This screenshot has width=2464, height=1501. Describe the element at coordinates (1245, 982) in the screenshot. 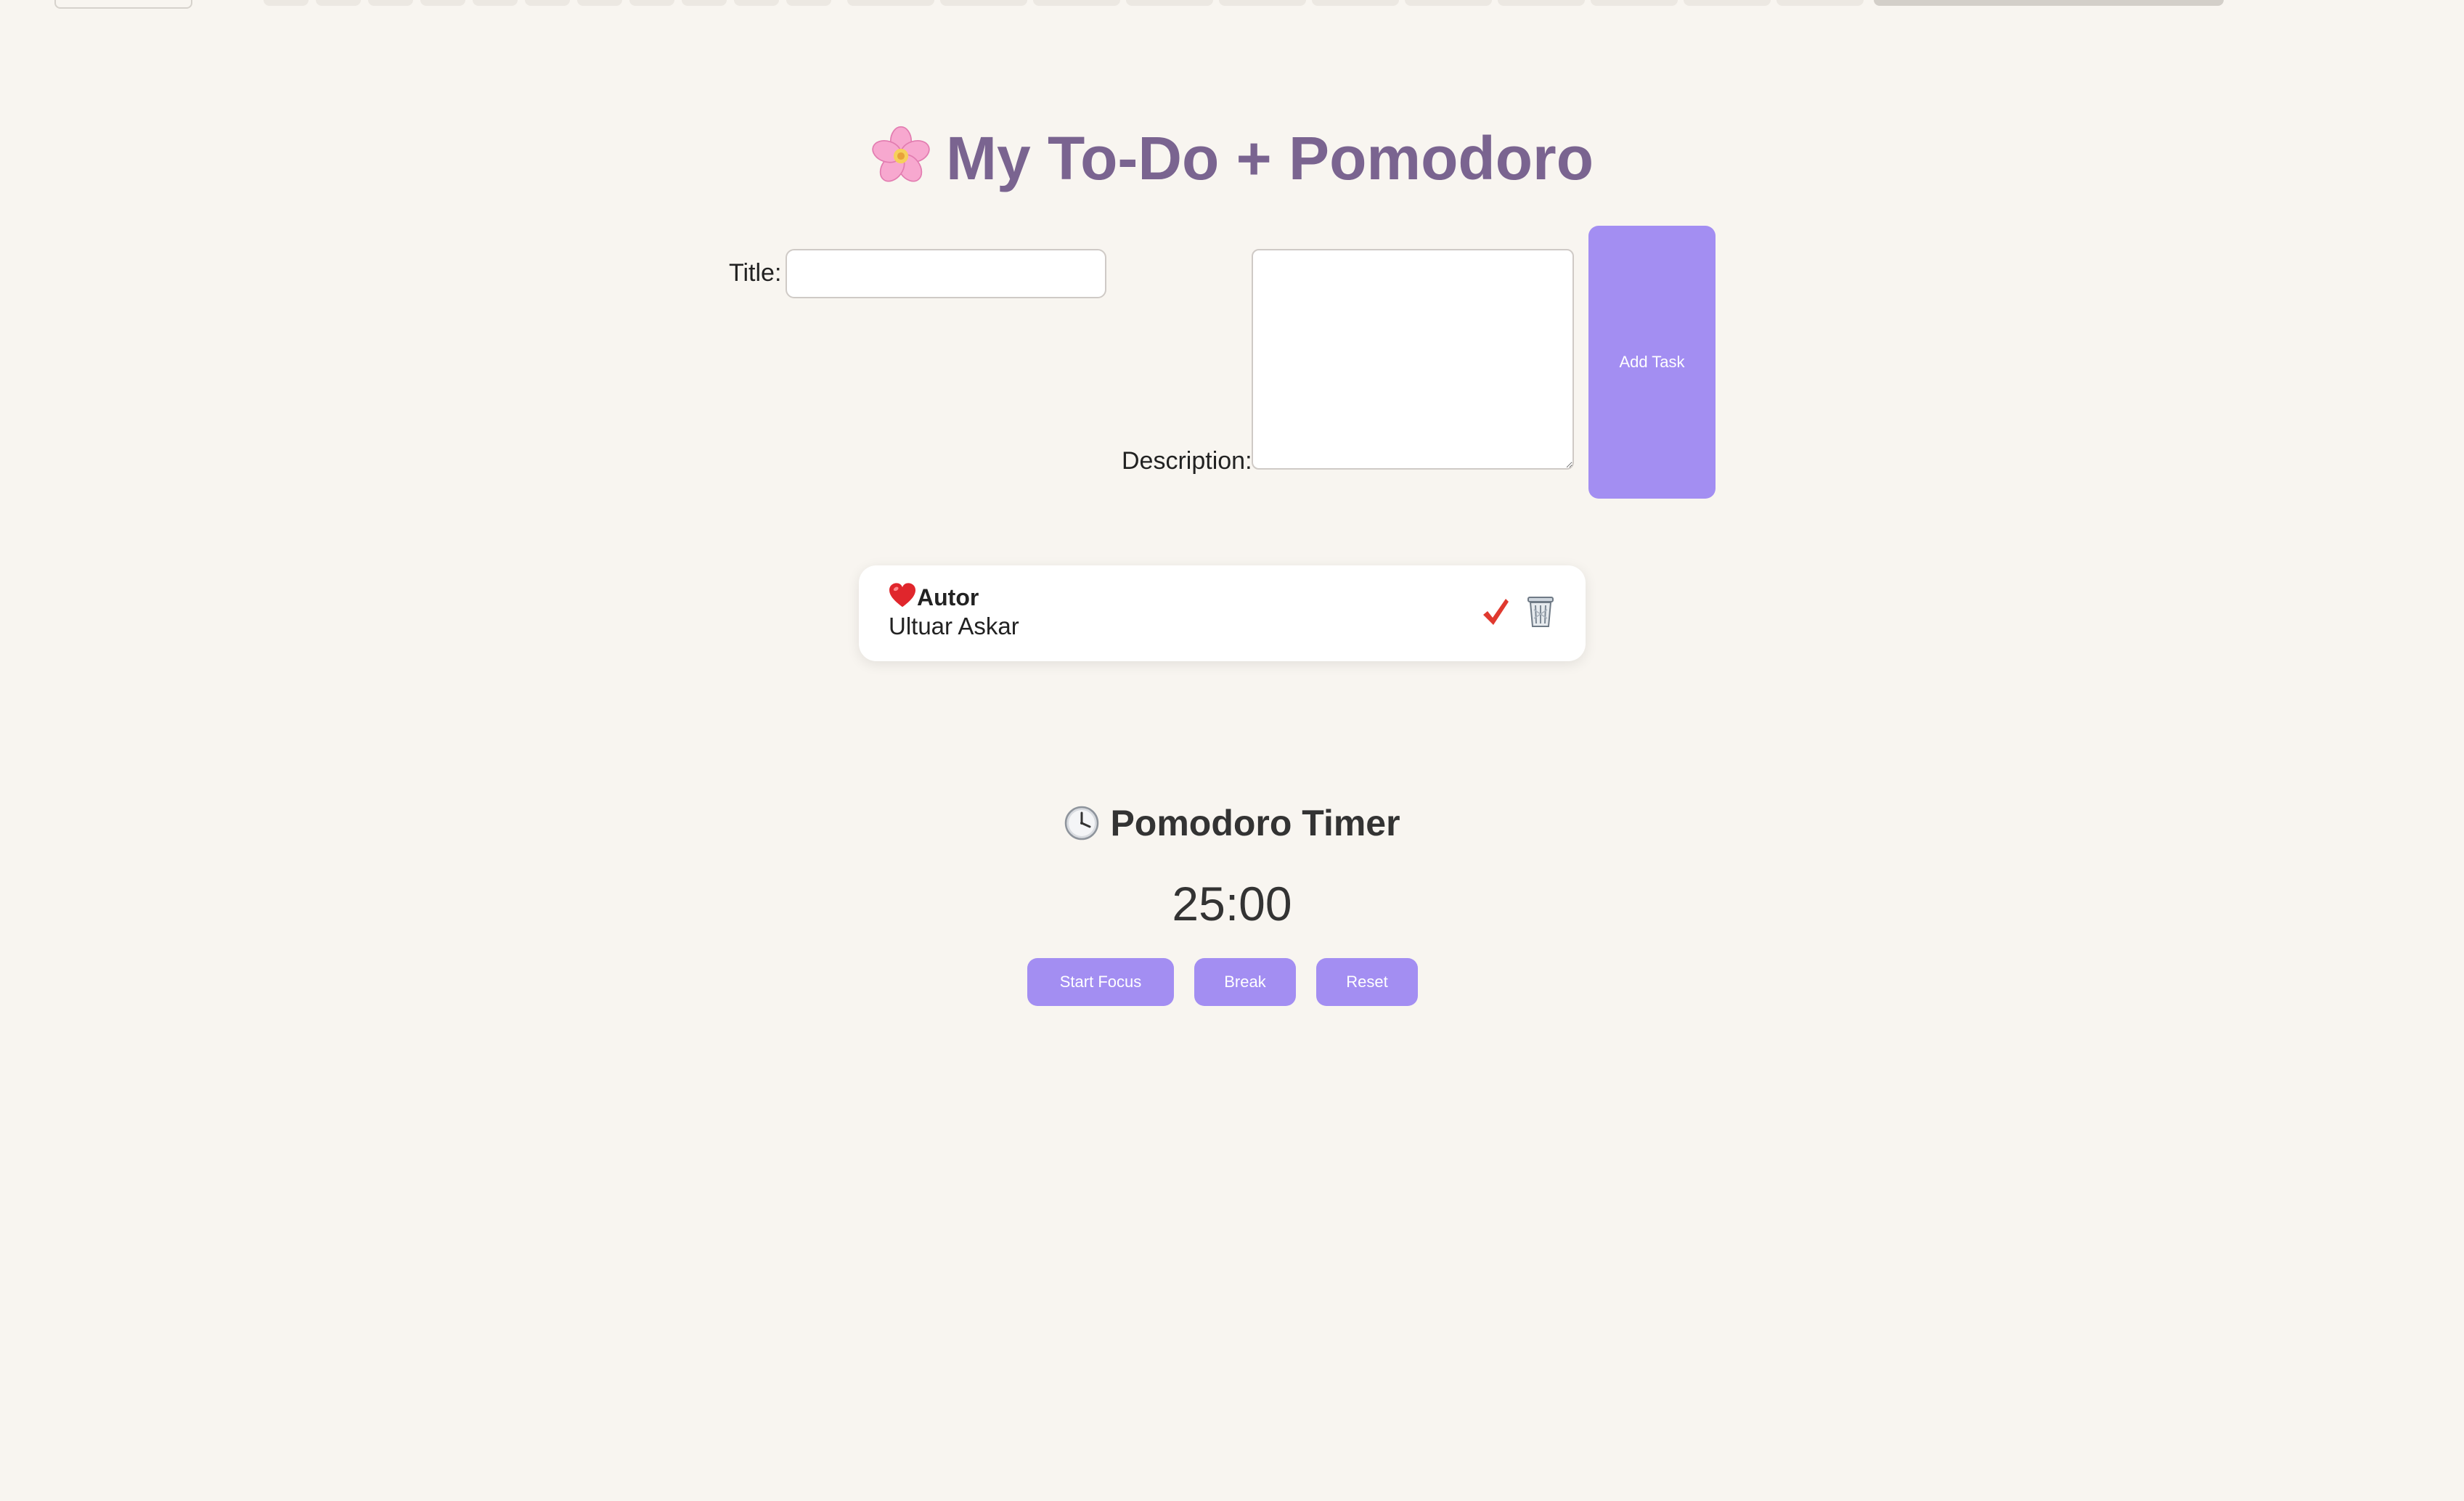

I see `break-button: Break` at that location.